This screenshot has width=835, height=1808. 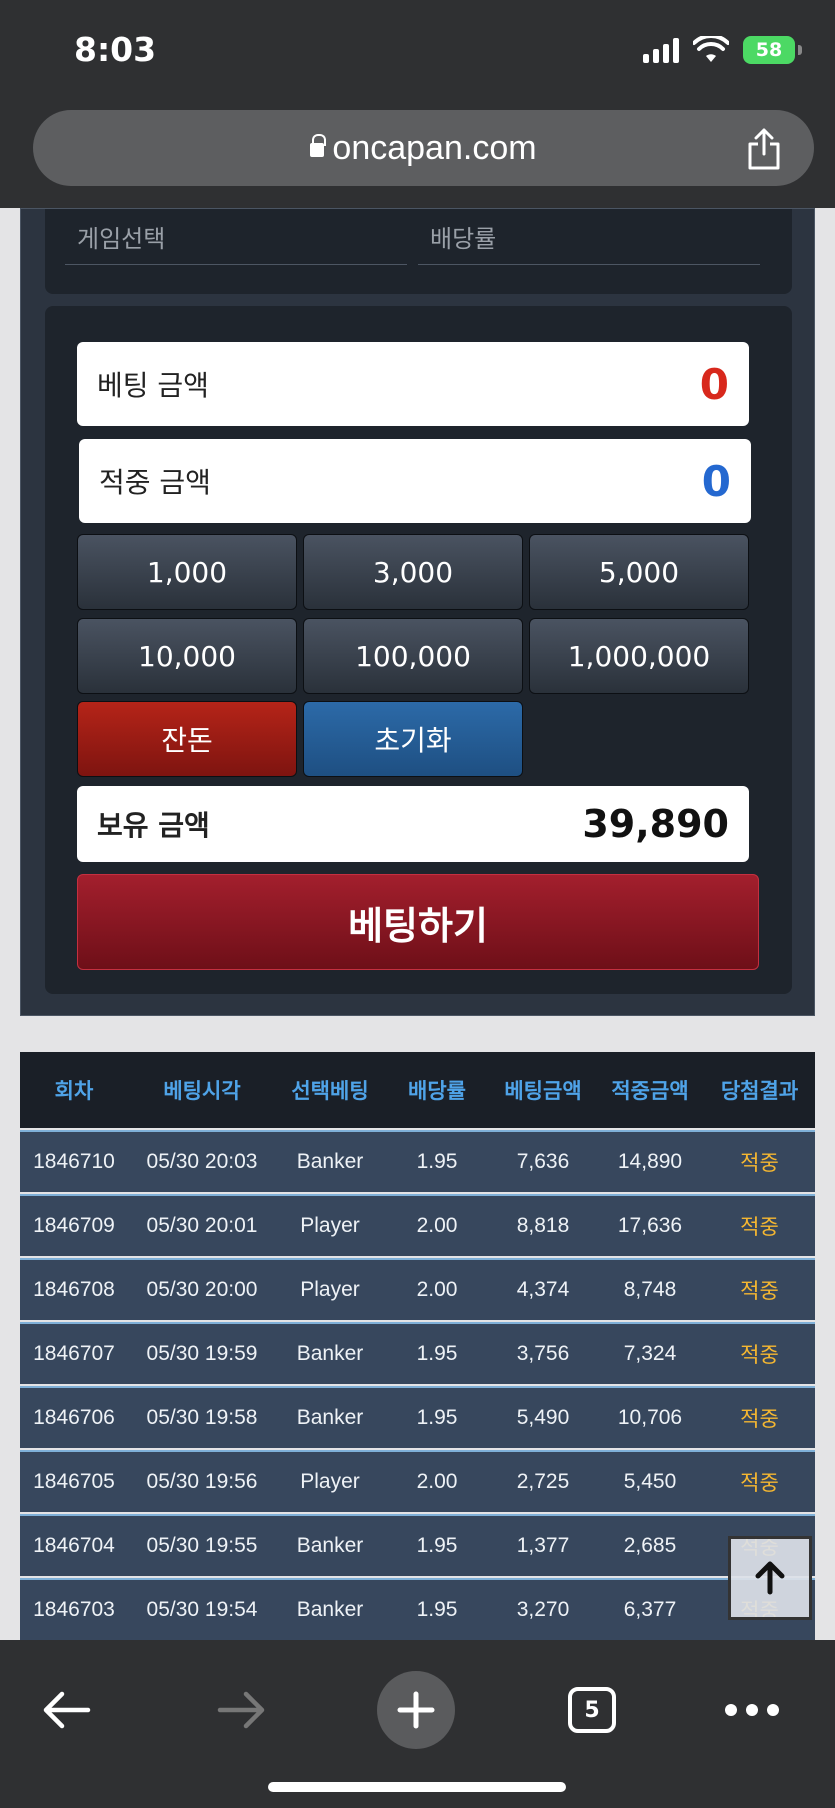 I want to click on header-win-amount: 적중금액, so click(x=650, y=1091).